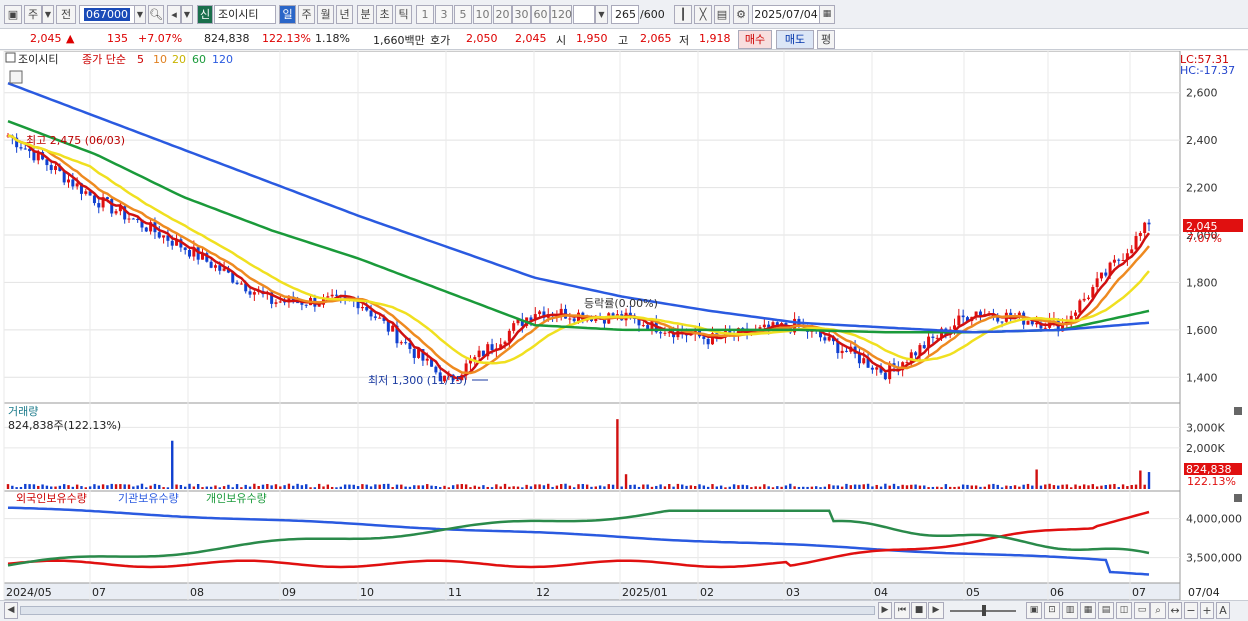 The width and height of the screenshot is (1248, 621). Describe the element at coordinates (826, 39) in the screenshot. I see `eval-button: 평` at that location.